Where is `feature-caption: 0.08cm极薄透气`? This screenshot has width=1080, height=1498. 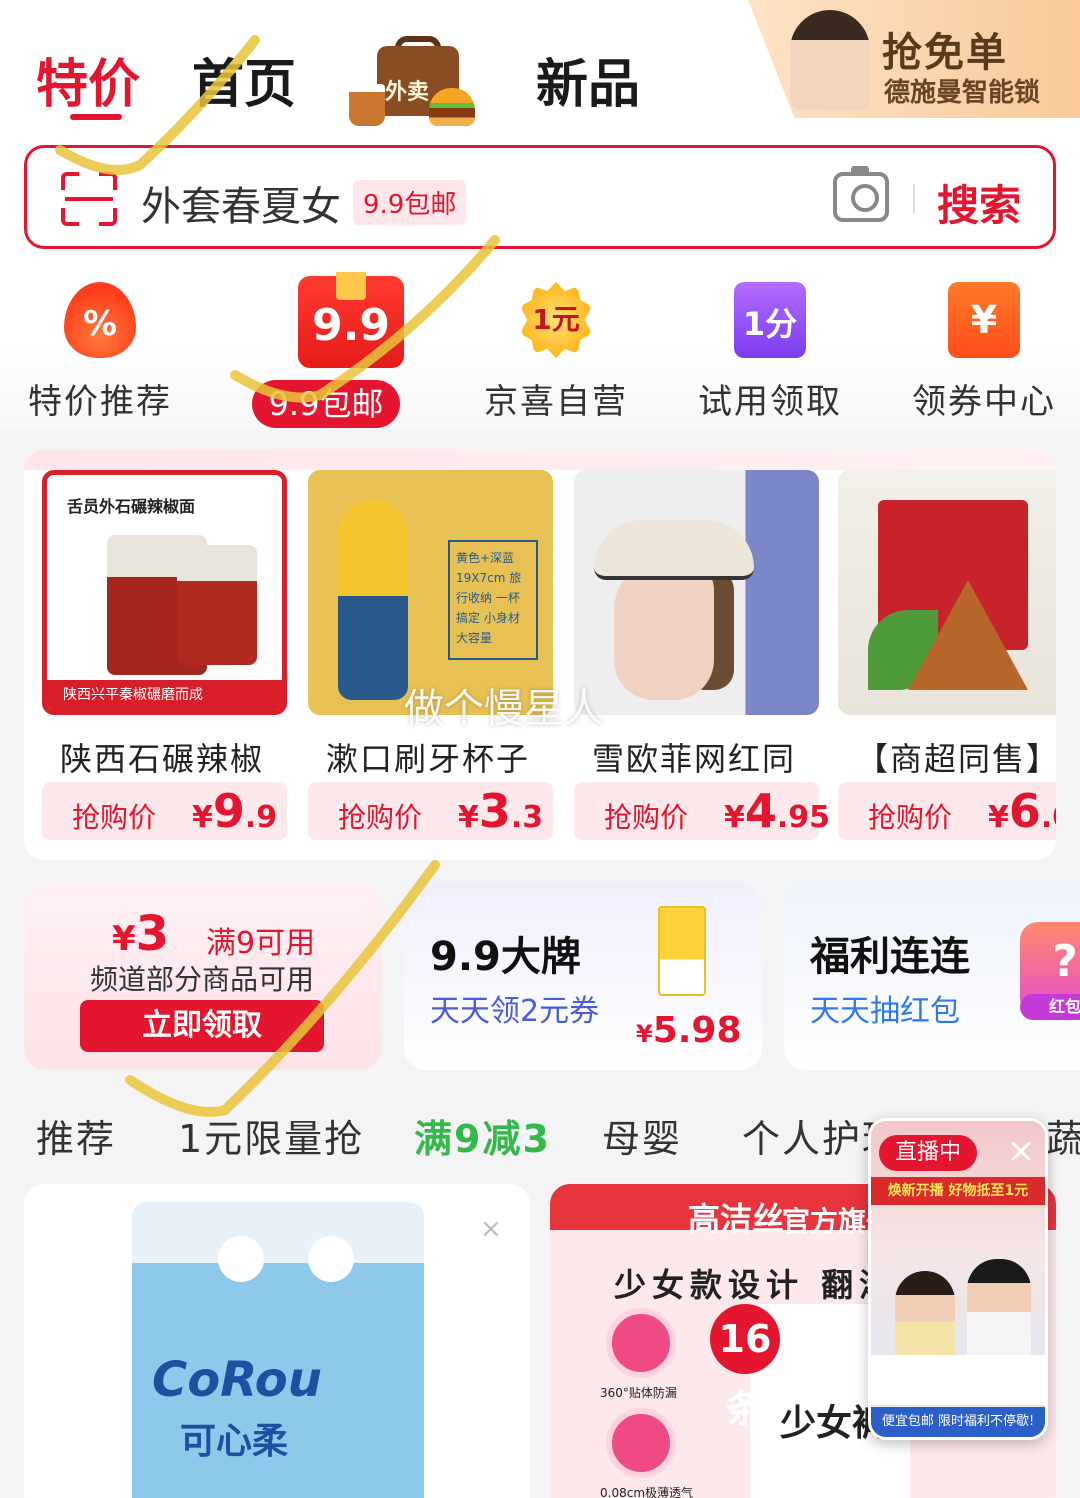
feature-caption: 0.08cm极薄透气 is located at coordinates (647, 1492).